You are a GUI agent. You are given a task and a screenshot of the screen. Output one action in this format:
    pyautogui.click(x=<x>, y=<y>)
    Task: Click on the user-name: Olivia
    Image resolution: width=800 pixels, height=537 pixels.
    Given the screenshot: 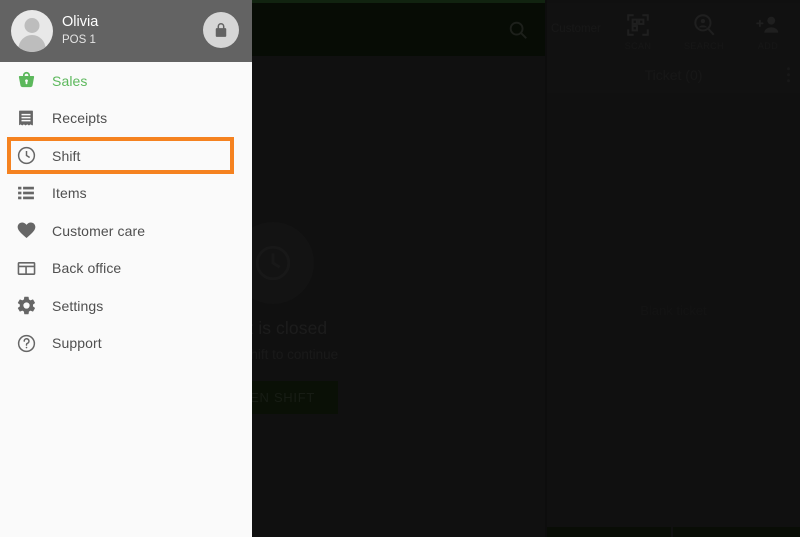 What is the action you would take?
    pyautogui.click(x=80, y=22)
    